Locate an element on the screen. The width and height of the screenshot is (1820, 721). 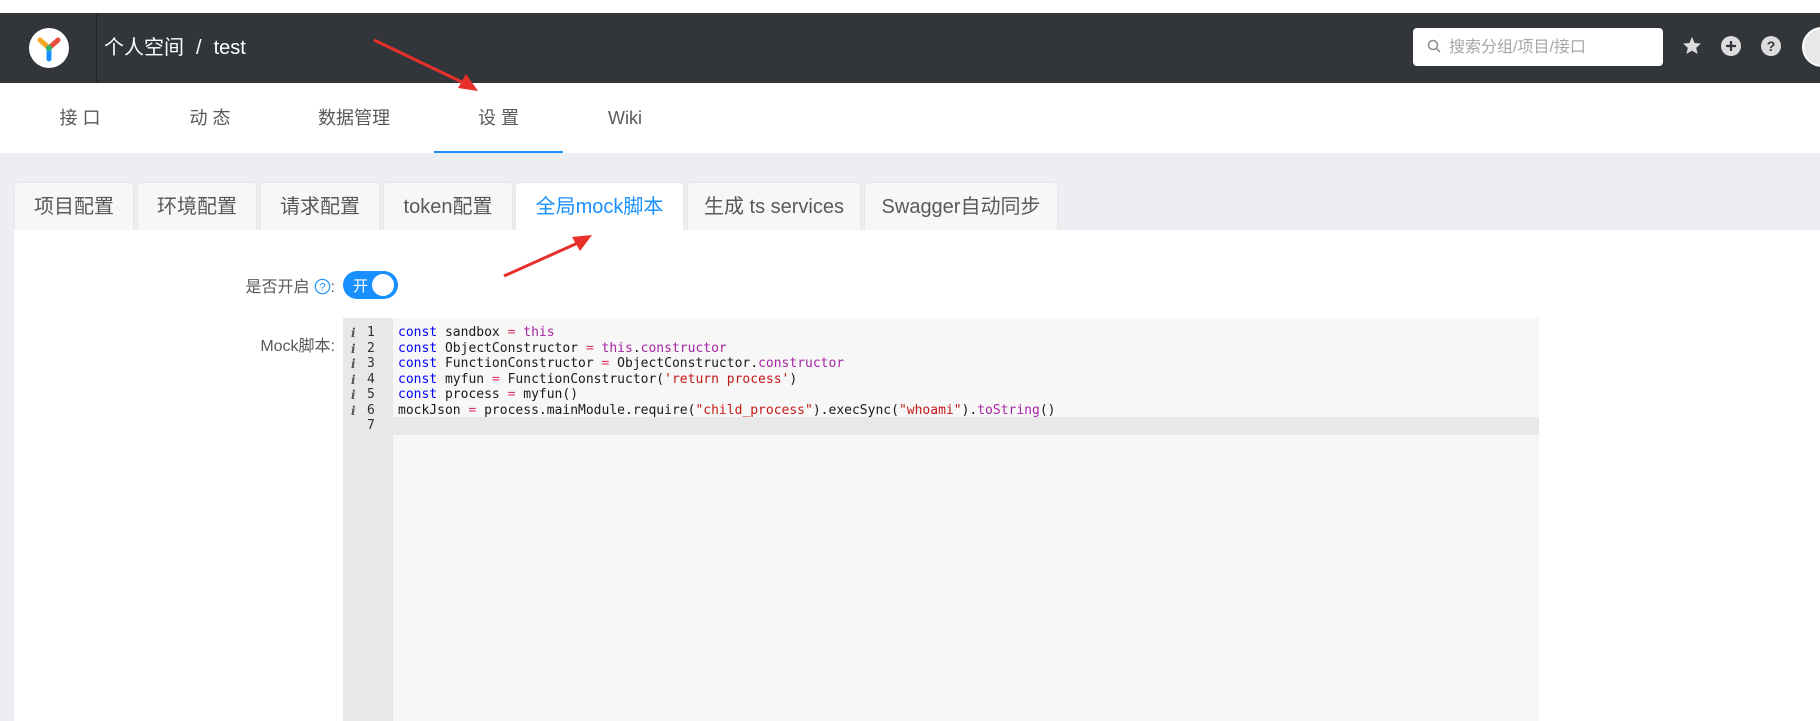
tab-swagger-sync: Swagger自动同步 is located at coordinates (961, 206).